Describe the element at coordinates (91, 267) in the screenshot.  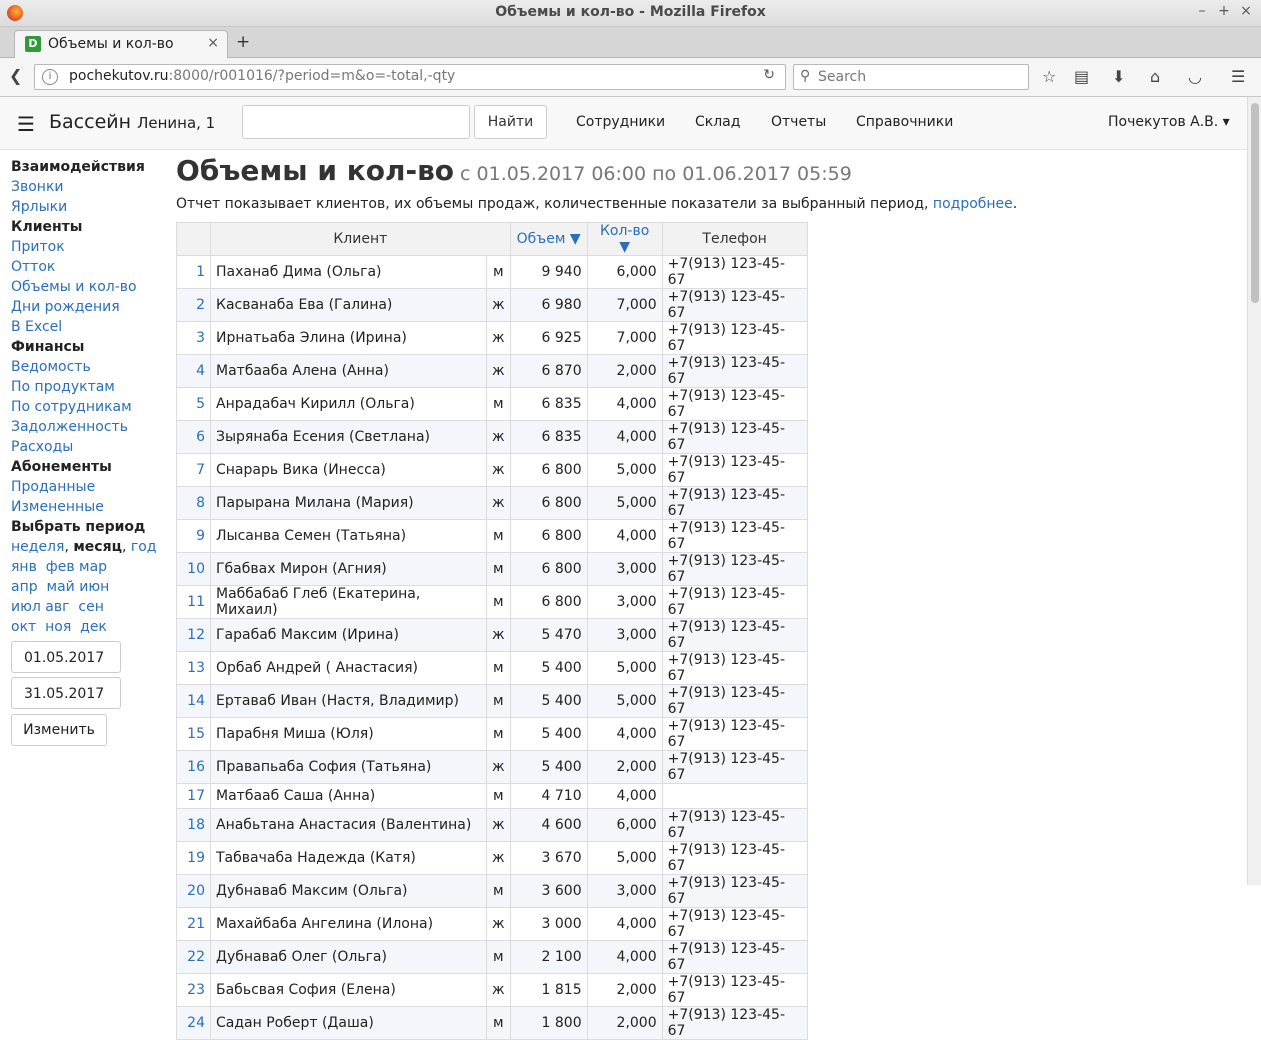
I see `sidebar-item-outflow: Отток` at that location.